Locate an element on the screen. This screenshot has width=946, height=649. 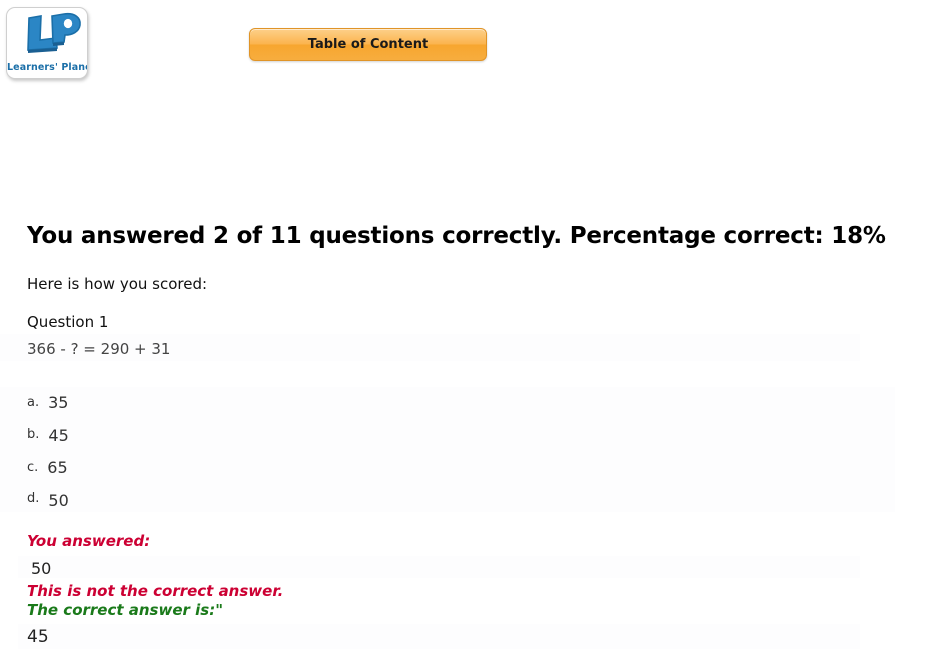
option-row-a: a. 35 is located at coordinates (47, 402).